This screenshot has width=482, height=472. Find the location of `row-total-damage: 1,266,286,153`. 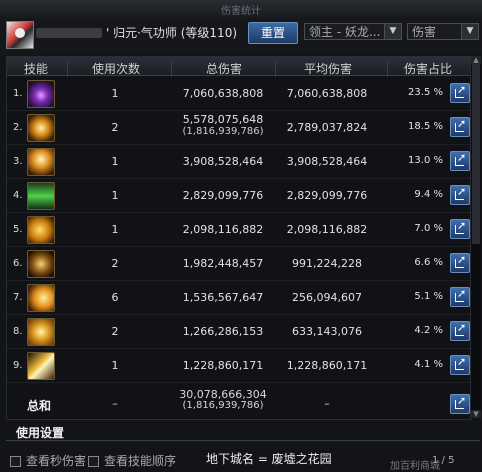

row-total-damage: 1,266,286,153 is located at coordinates (223, 331).